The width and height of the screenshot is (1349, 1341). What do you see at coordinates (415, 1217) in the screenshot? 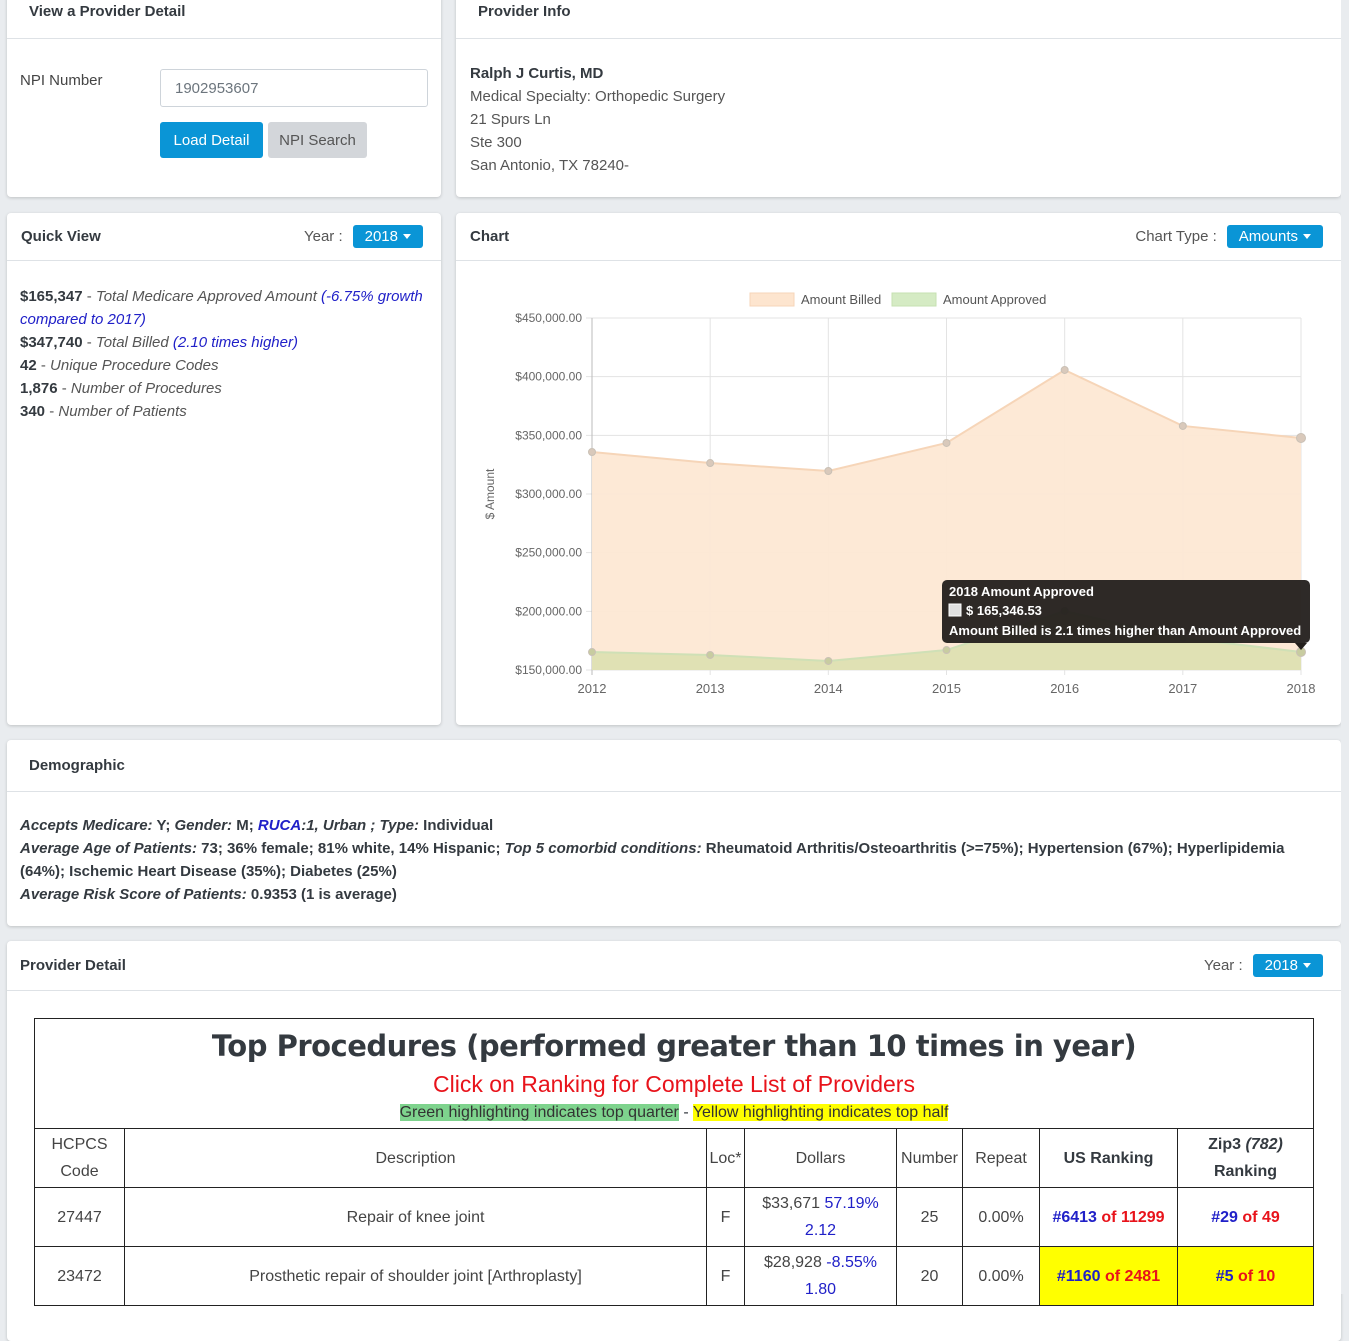
I see `description-text: Repair of knee joint` at bounding box center [415, 1217].